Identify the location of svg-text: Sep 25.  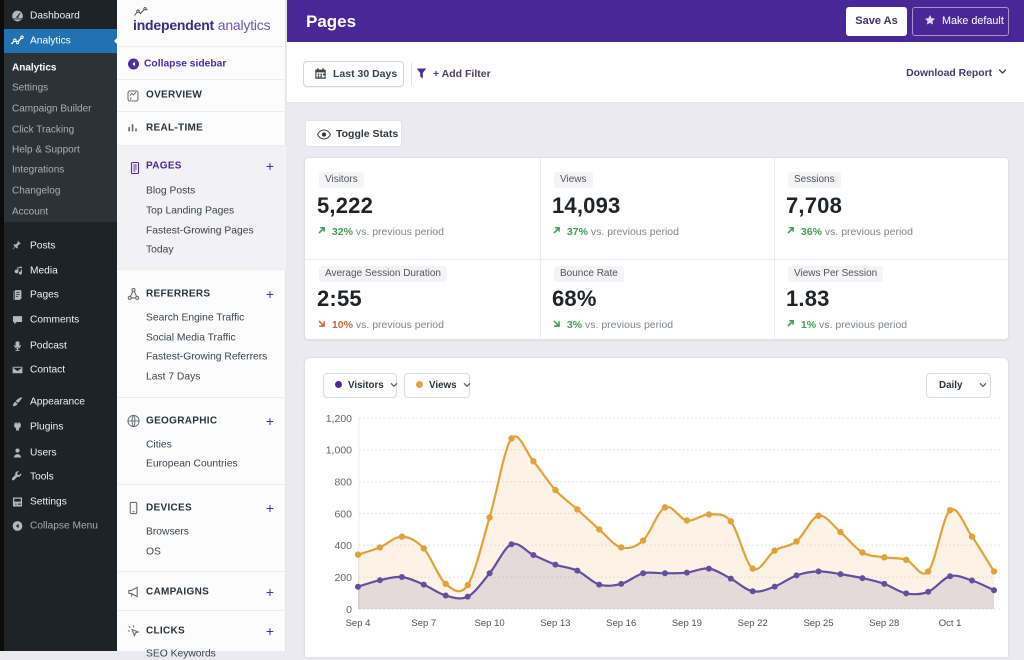
(818, 623).